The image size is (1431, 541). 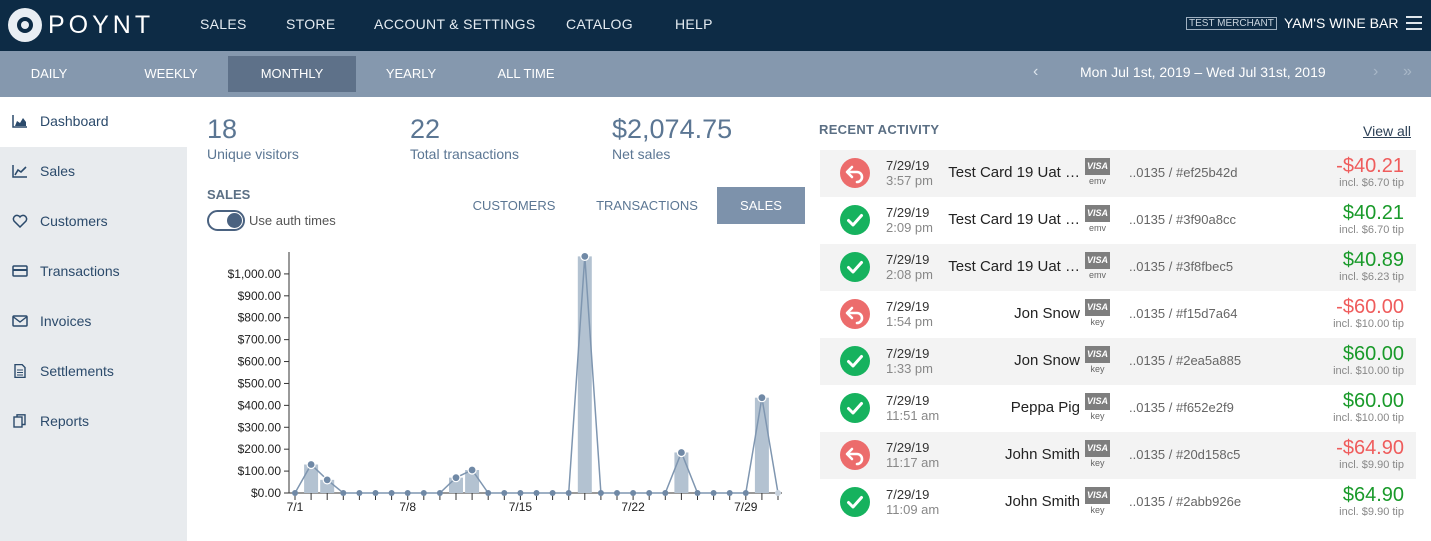 I want to click on activity-customer-name: Jon Snow, so click(x=1047, y=313).